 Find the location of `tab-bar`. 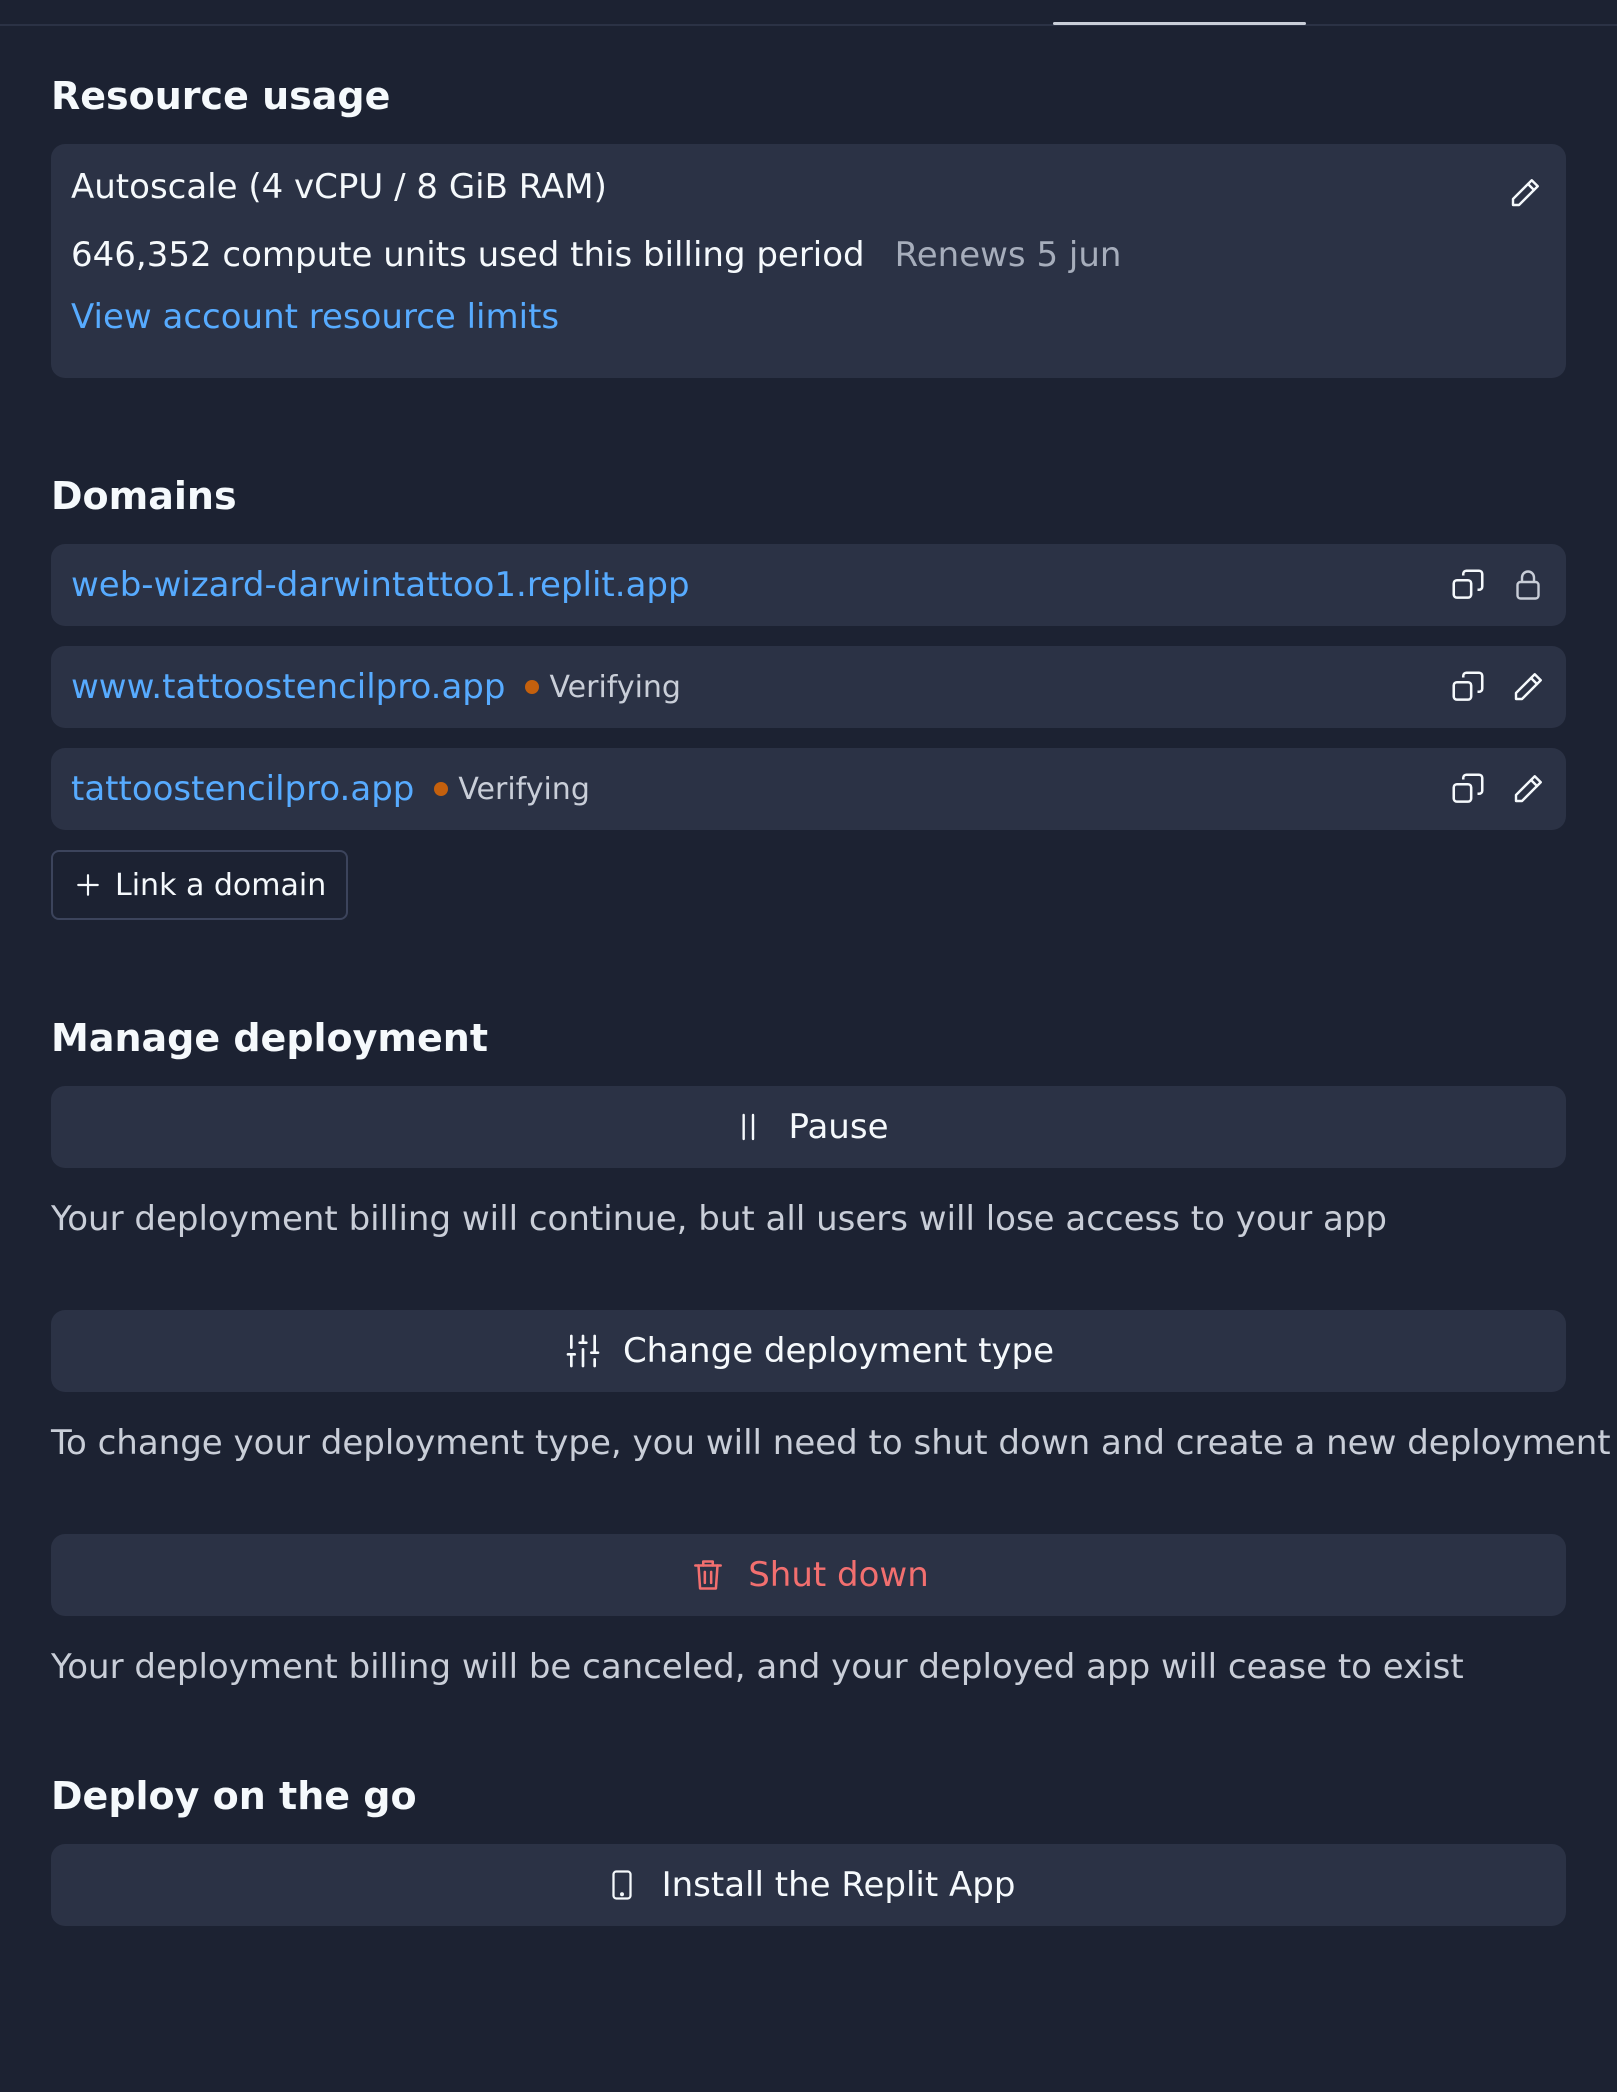

tab-bar is located at coordinates (808, 13).